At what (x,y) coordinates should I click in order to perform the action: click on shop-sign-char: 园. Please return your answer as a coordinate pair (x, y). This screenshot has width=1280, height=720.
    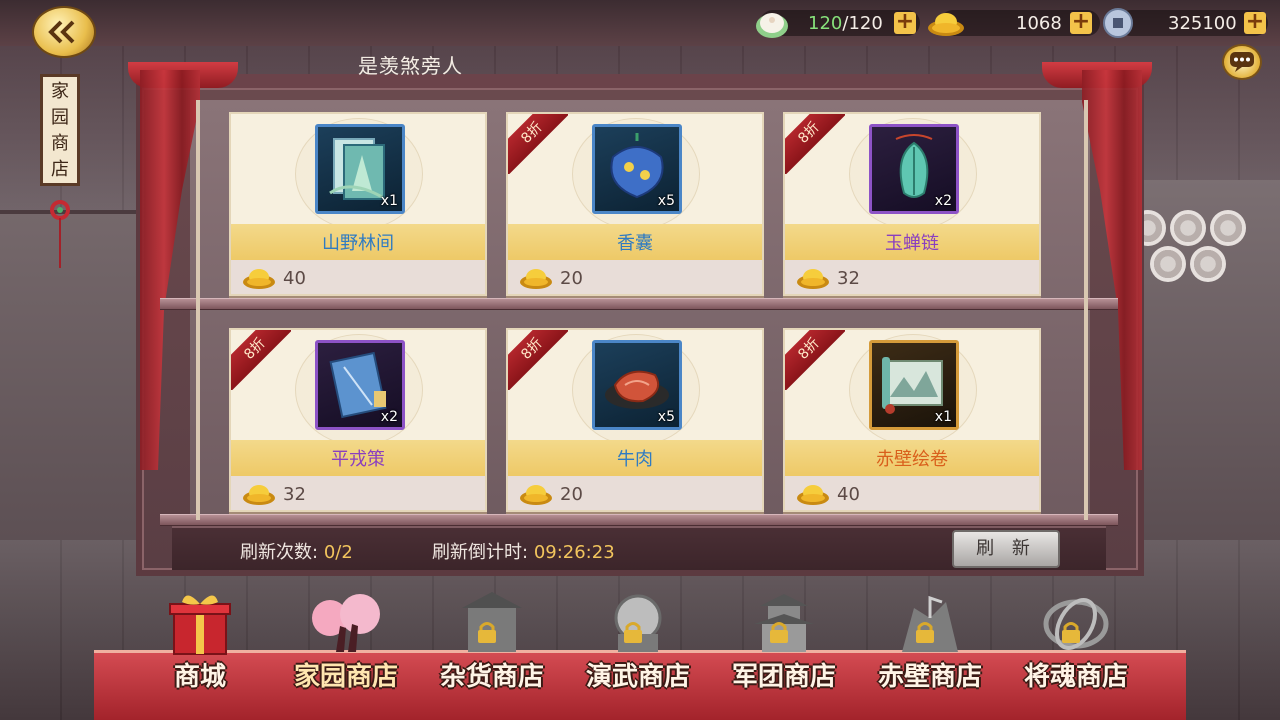
    Looking at the image, I should click on (60, 117).